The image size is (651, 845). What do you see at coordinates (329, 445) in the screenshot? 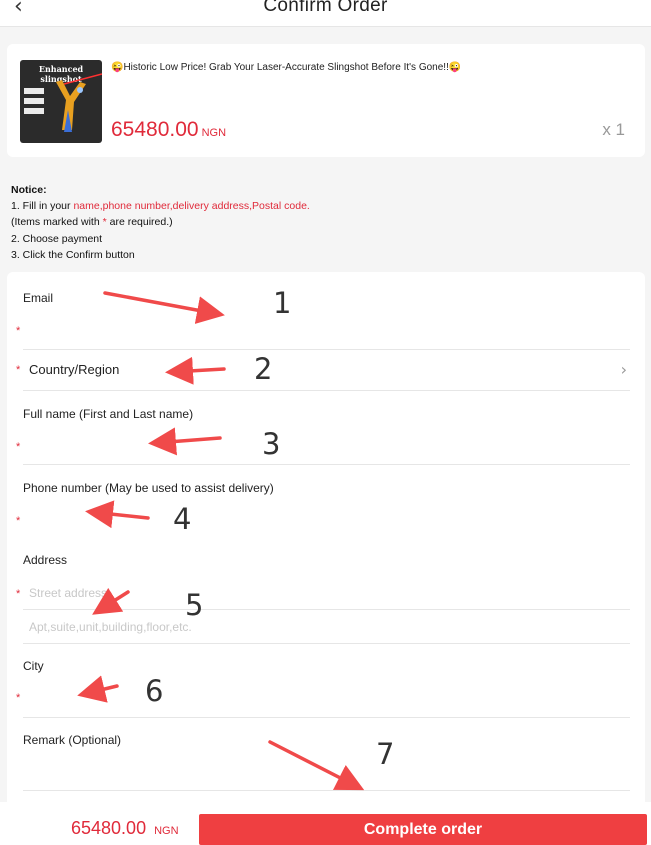
I see `fullname-input` at bounding box center [329, 445].